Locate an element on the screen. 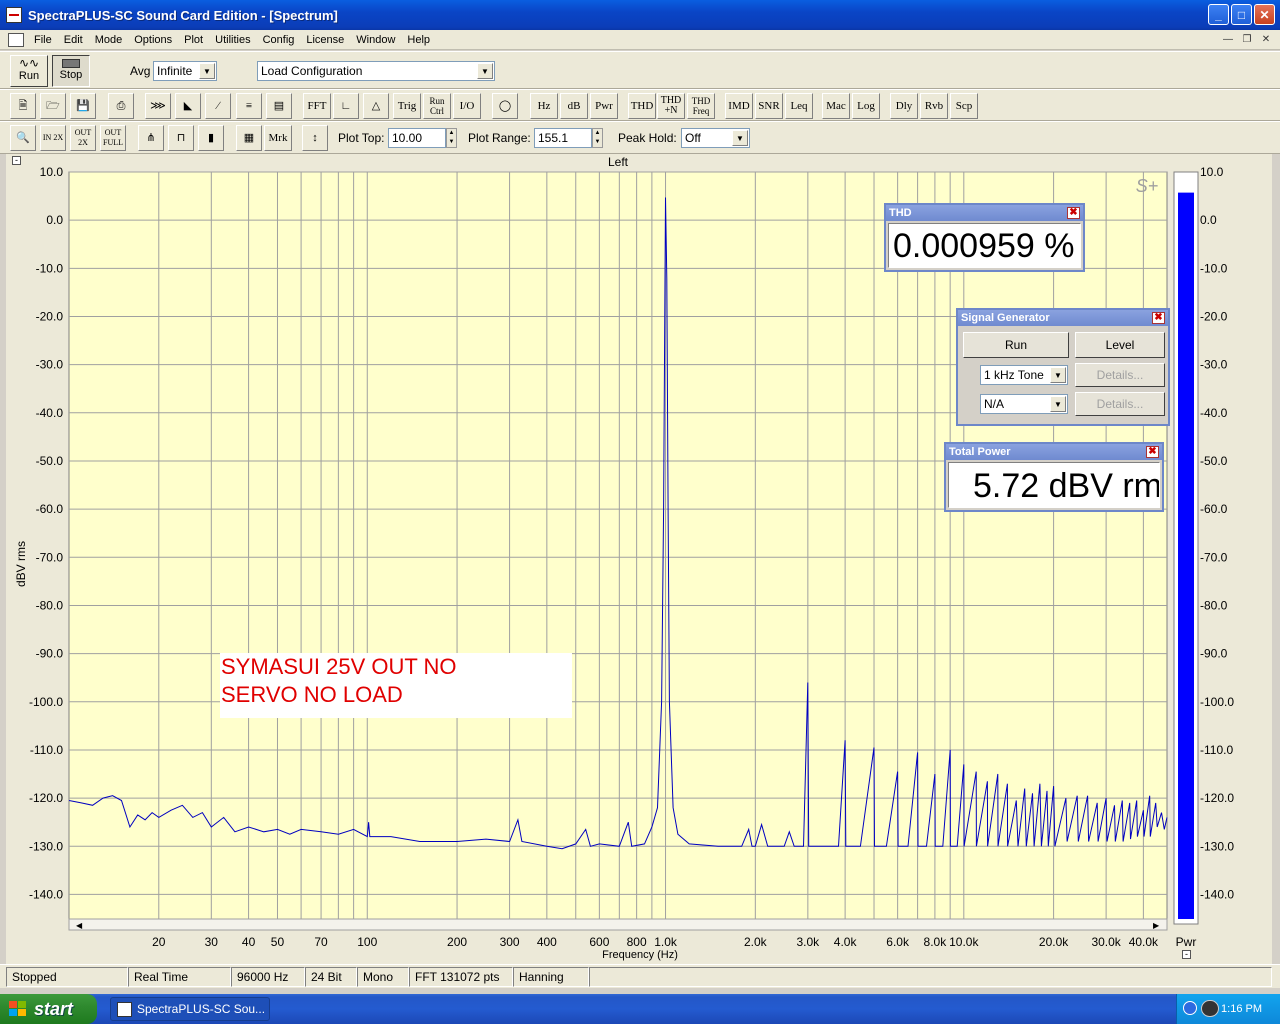 The width and height of the screenshot is (1280, 1024). menu-mode: Mode is located at coordinates (109, 40).